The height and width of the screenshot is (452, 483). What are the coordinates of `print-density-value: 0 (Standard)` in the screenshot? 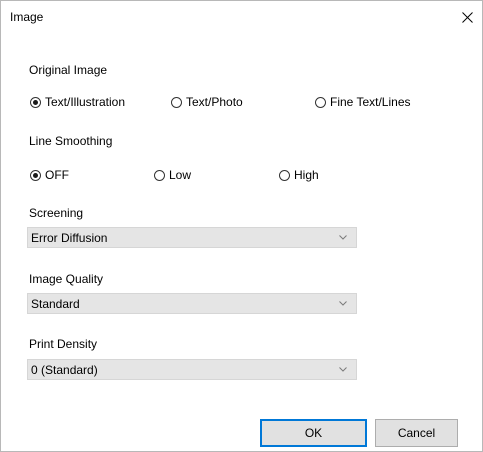 It's located at (64, 370).